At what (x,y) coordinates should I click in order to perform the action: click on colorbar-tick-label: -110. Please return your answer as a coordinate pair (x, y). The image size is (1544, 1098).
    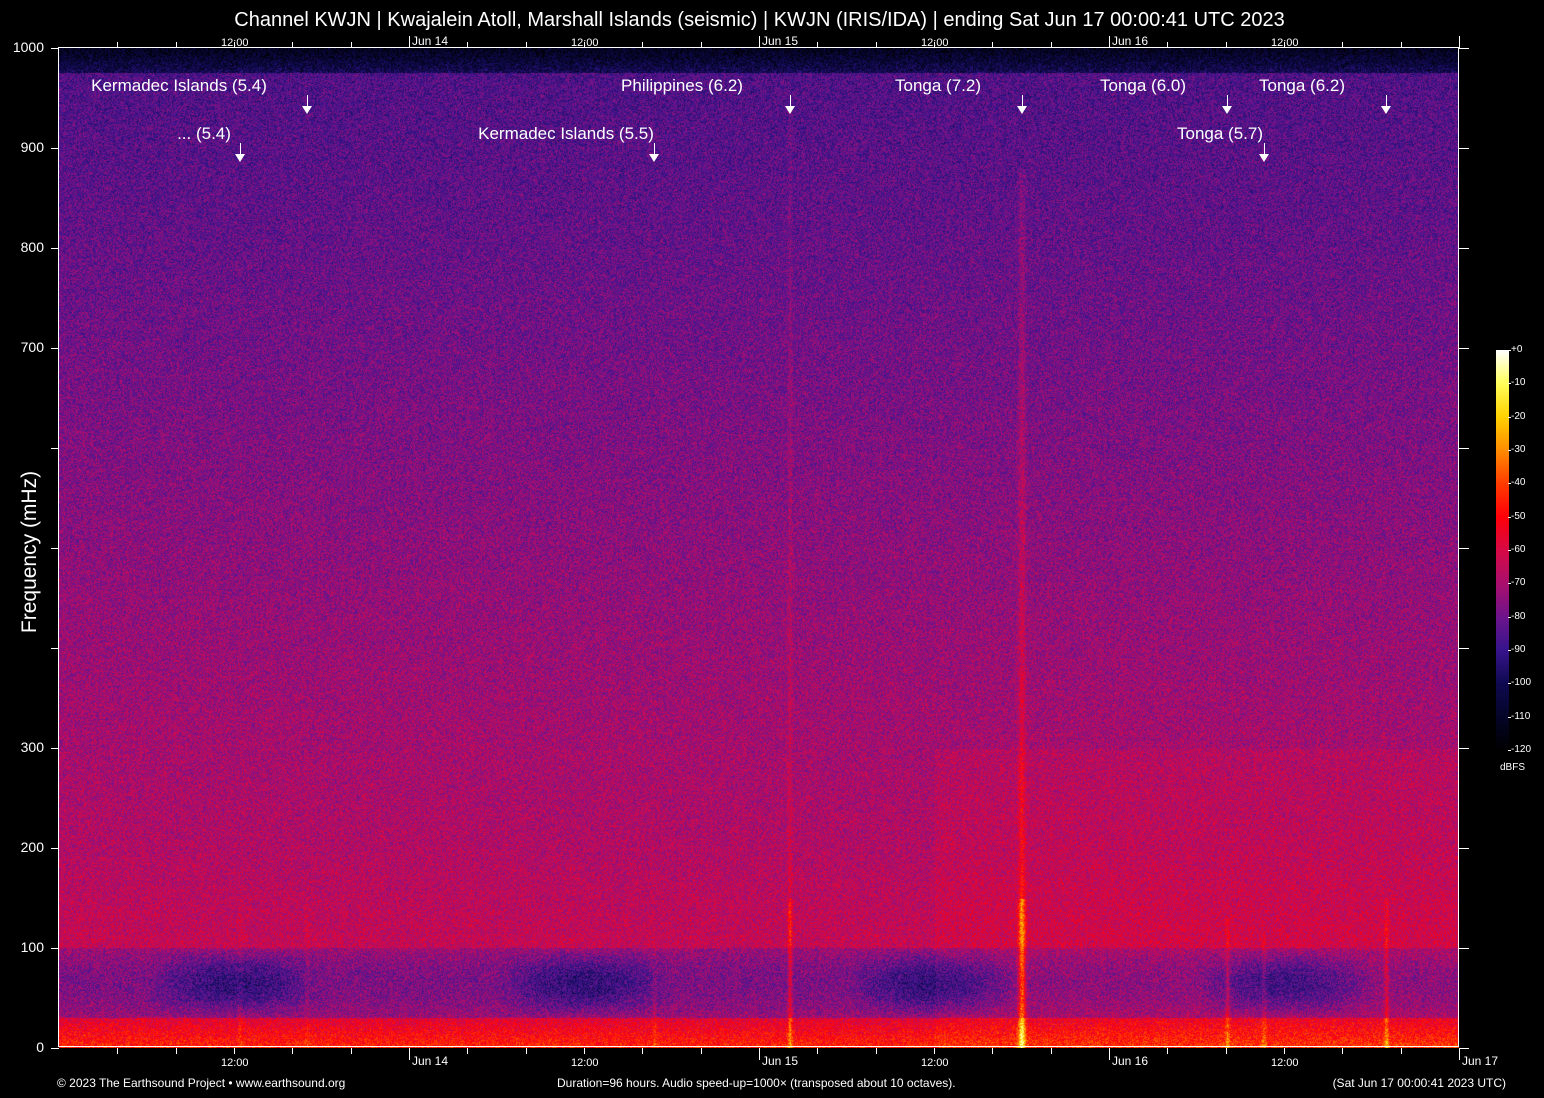
    Looking at the image, I should click on (1521, 716).